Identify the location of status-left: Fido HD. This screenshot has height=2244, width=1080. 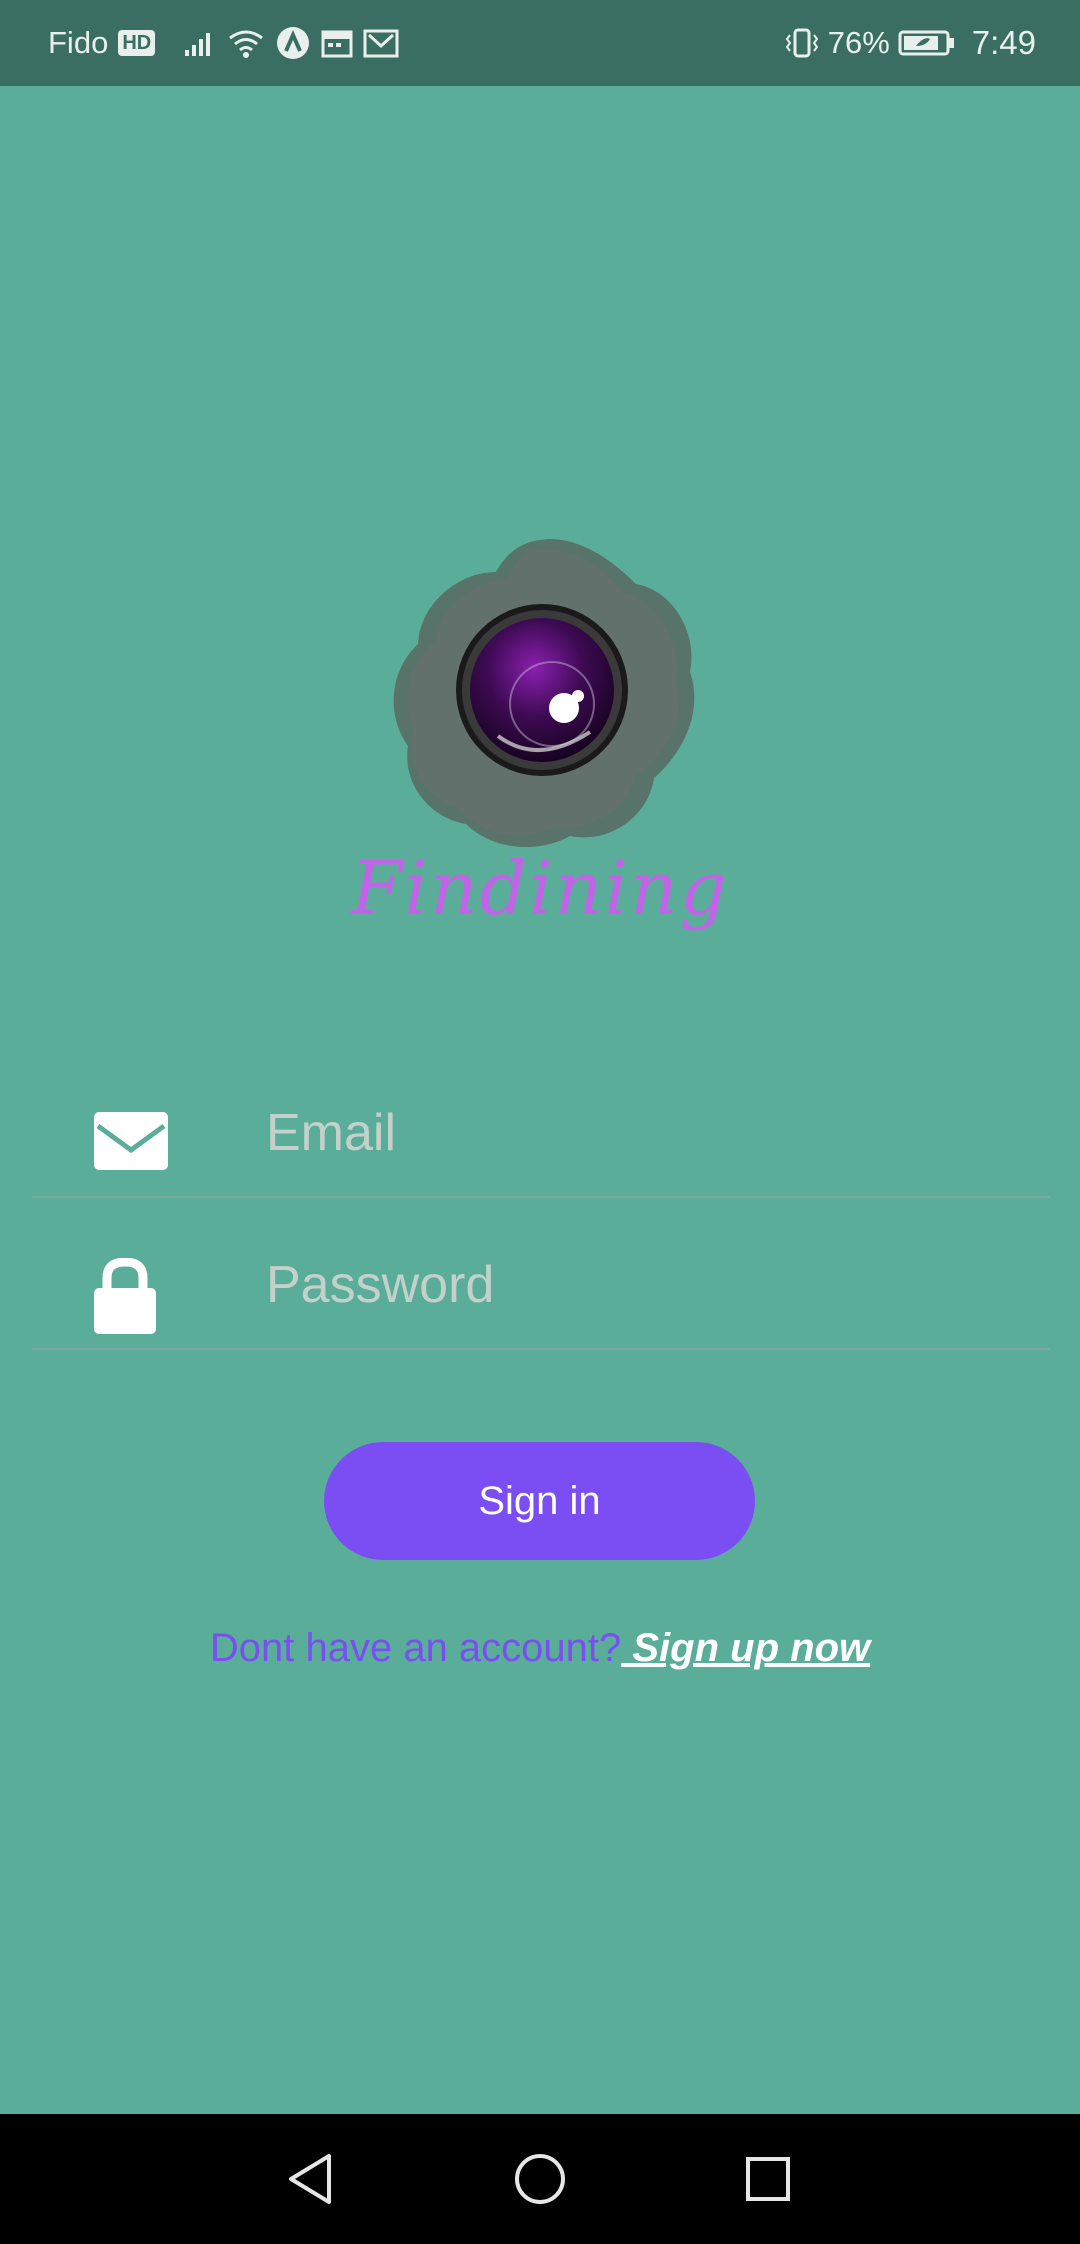
(223, 43).